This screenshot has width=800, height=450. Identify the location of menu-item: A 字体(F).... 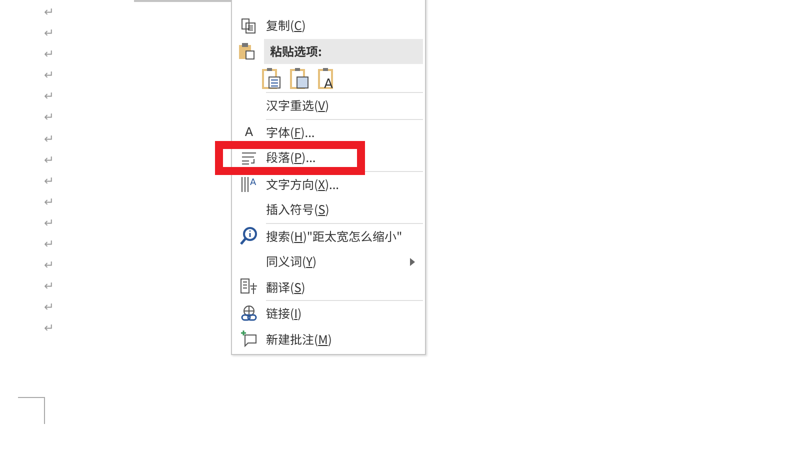
(328, 132).